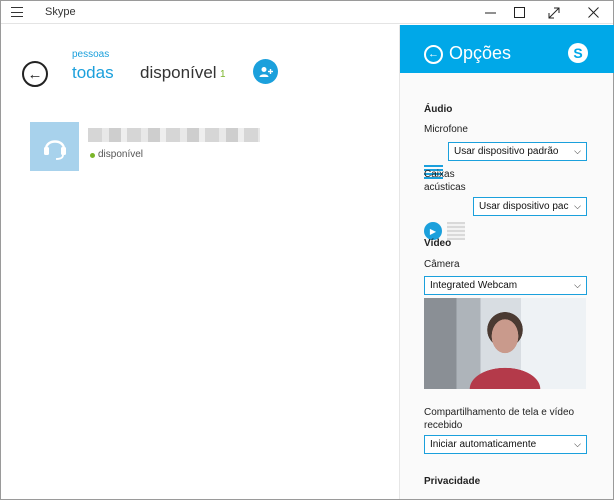 This screenshot has width=614, height=500. What do you see at coordinates (480, 53) in the screenshot?
I see `options-title: Opções` at bounding box center [480, 53].